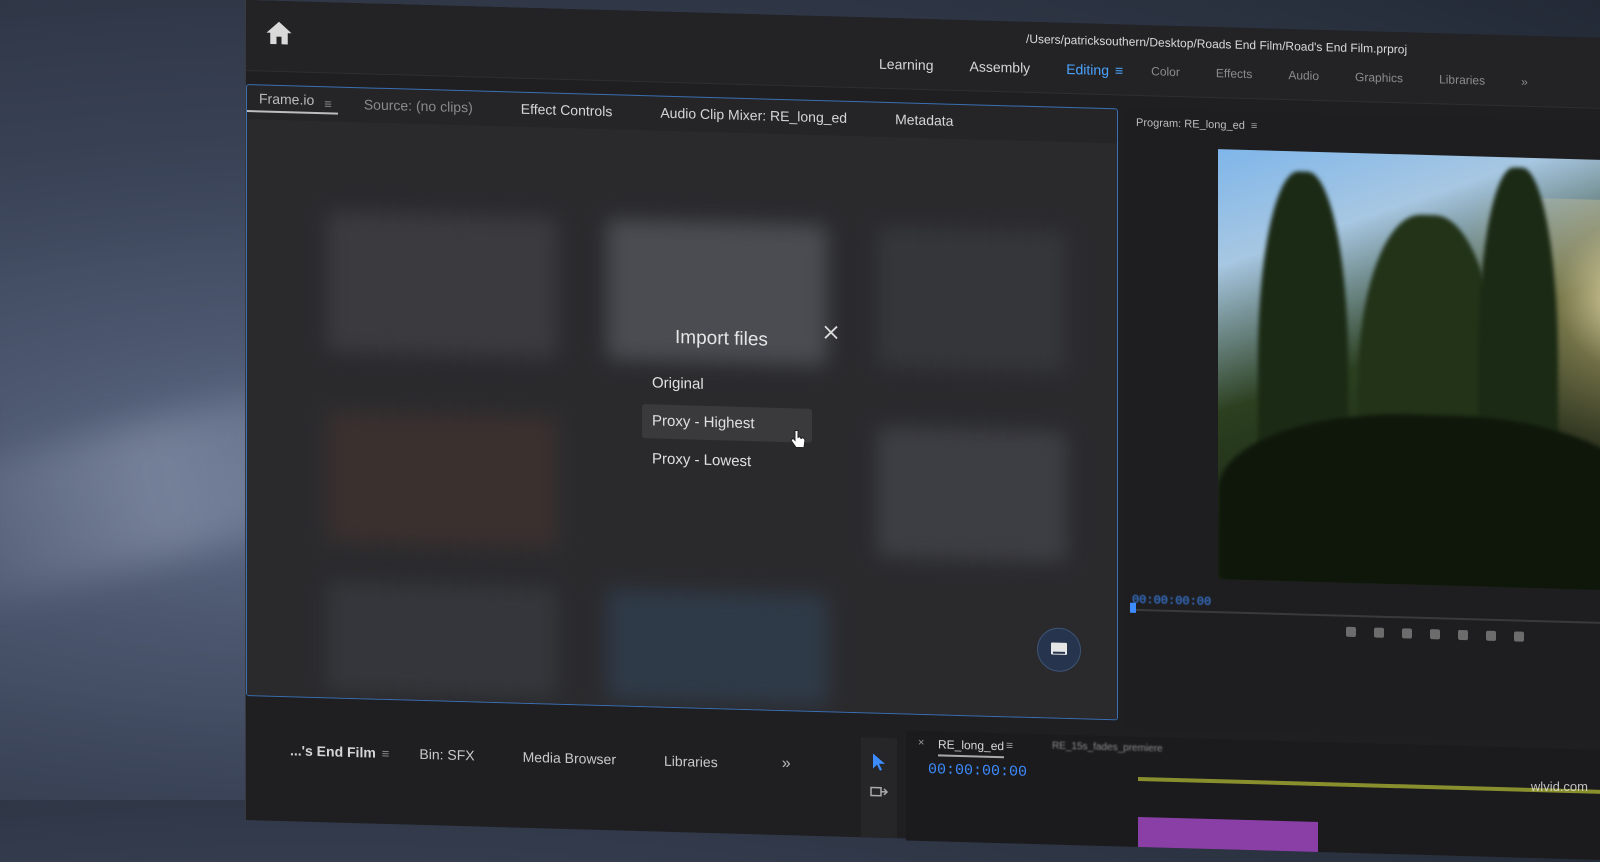 This screenshot has height=862, width=1600. I want to click on tab-effect-controls: Effect Controls, so click(567, 110).